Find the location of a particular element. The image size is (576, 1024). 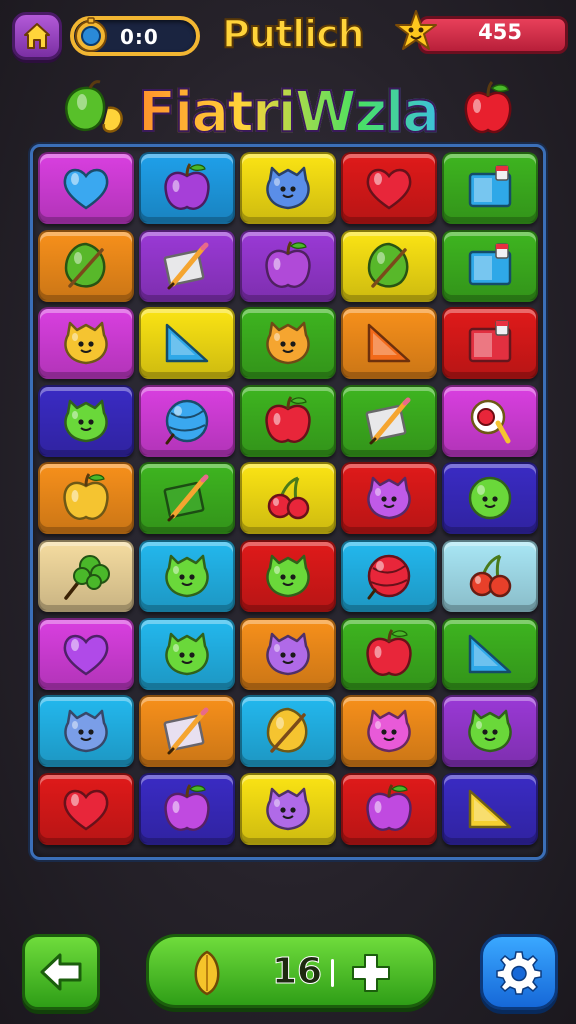

pin-icon is located at coordinates (490, 421).